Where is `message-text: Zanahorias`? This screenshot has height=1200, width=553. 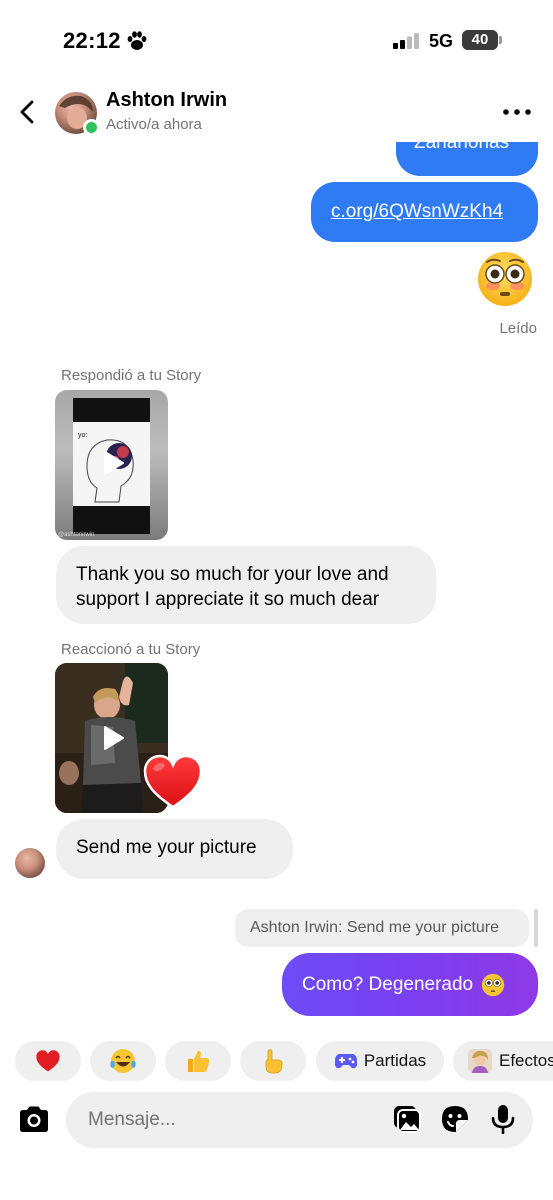
message-text: Zanahorias is located at coordinates (462, 147).